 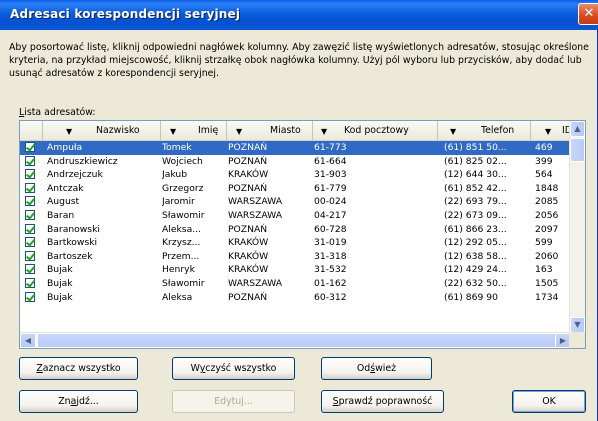 What do you see at coordinates (471, 297) in the screenshot?
I see `cell-telefon: (61) 869 90` at bounding box center [471, 297].